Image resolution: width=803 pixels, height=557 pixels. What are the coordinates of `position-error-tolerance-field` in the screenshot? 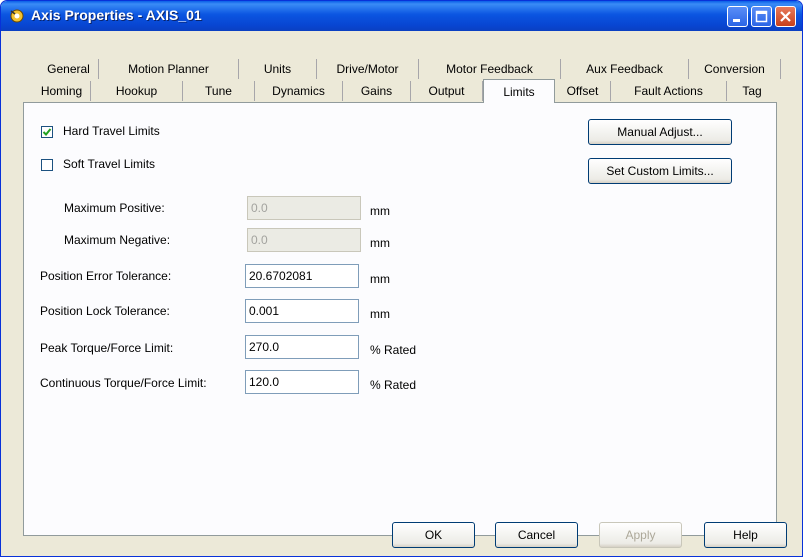 It's located at (302, 276).